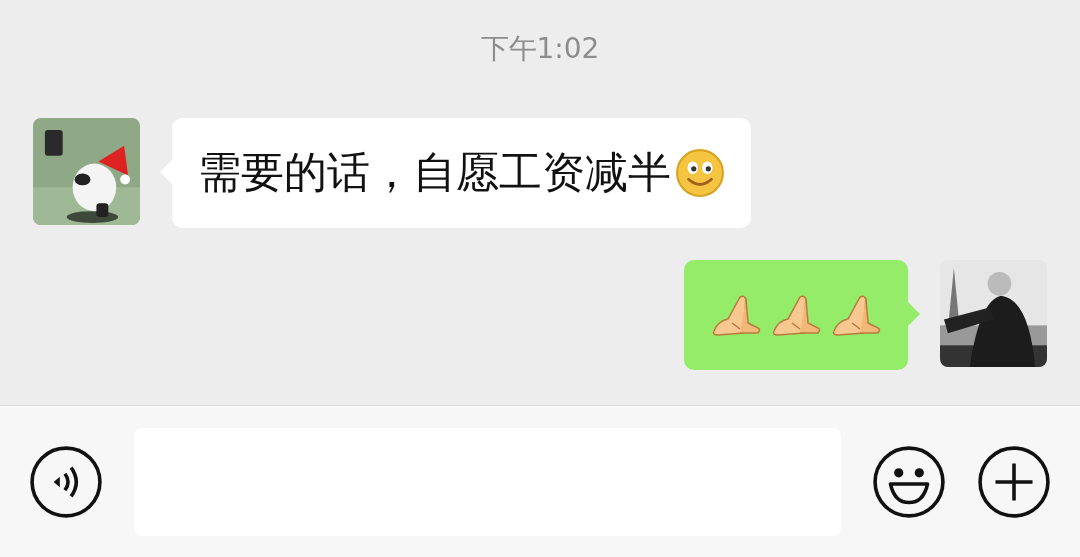 The width and height of the screenshot is (1080, 557). I want to click on voice-button, so click(66, 481).